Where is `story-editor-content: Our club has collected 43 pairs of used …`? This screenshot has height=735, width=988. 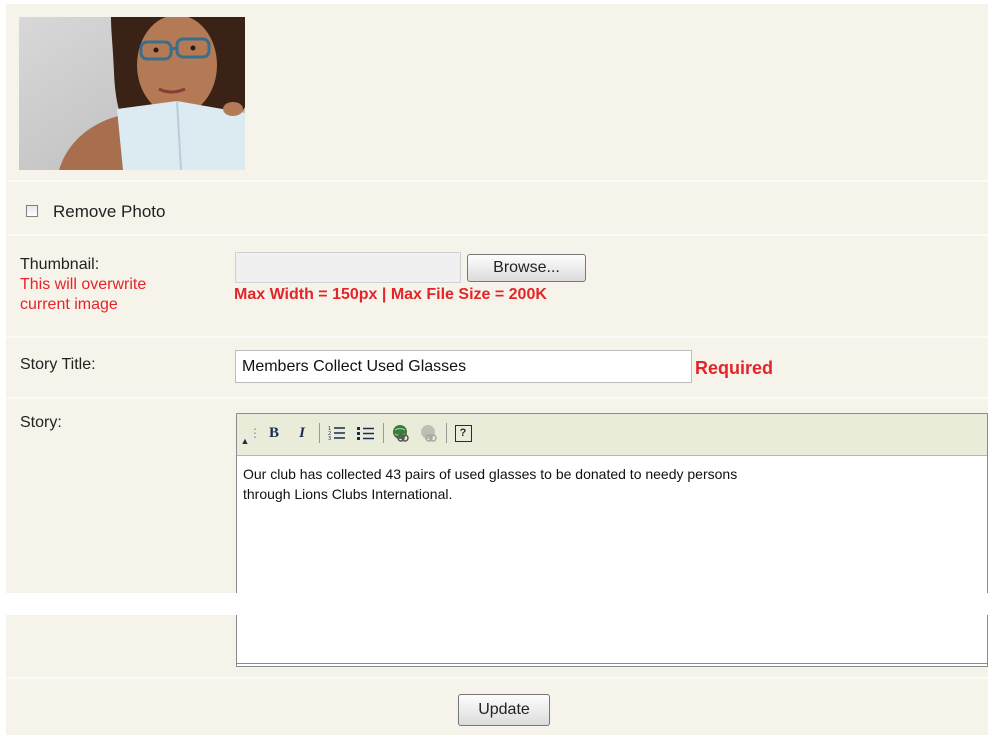 story-editor-content: Our club has collected 43 pairs of used … is located at coordinates (593, 484).